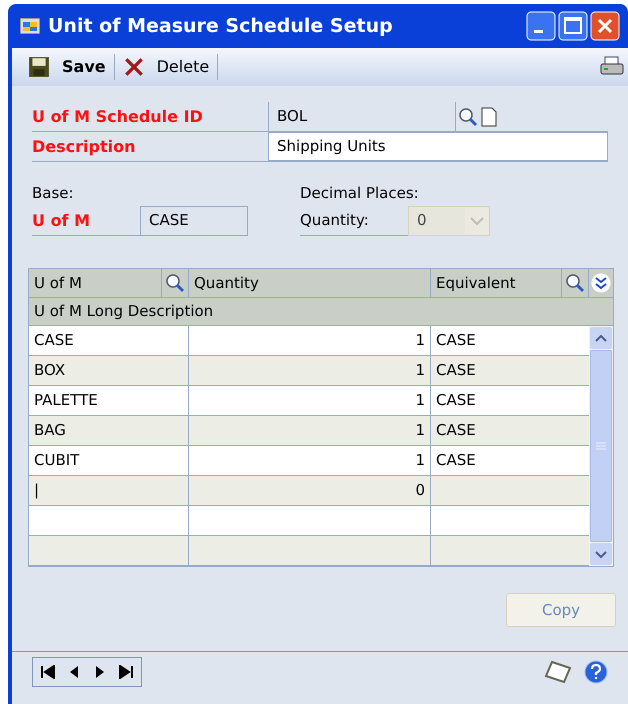  What do you see at coordinates (123, 311) in the screenshot?
I see `column-header: U of M Long Description` at bounding box center [123, 311].